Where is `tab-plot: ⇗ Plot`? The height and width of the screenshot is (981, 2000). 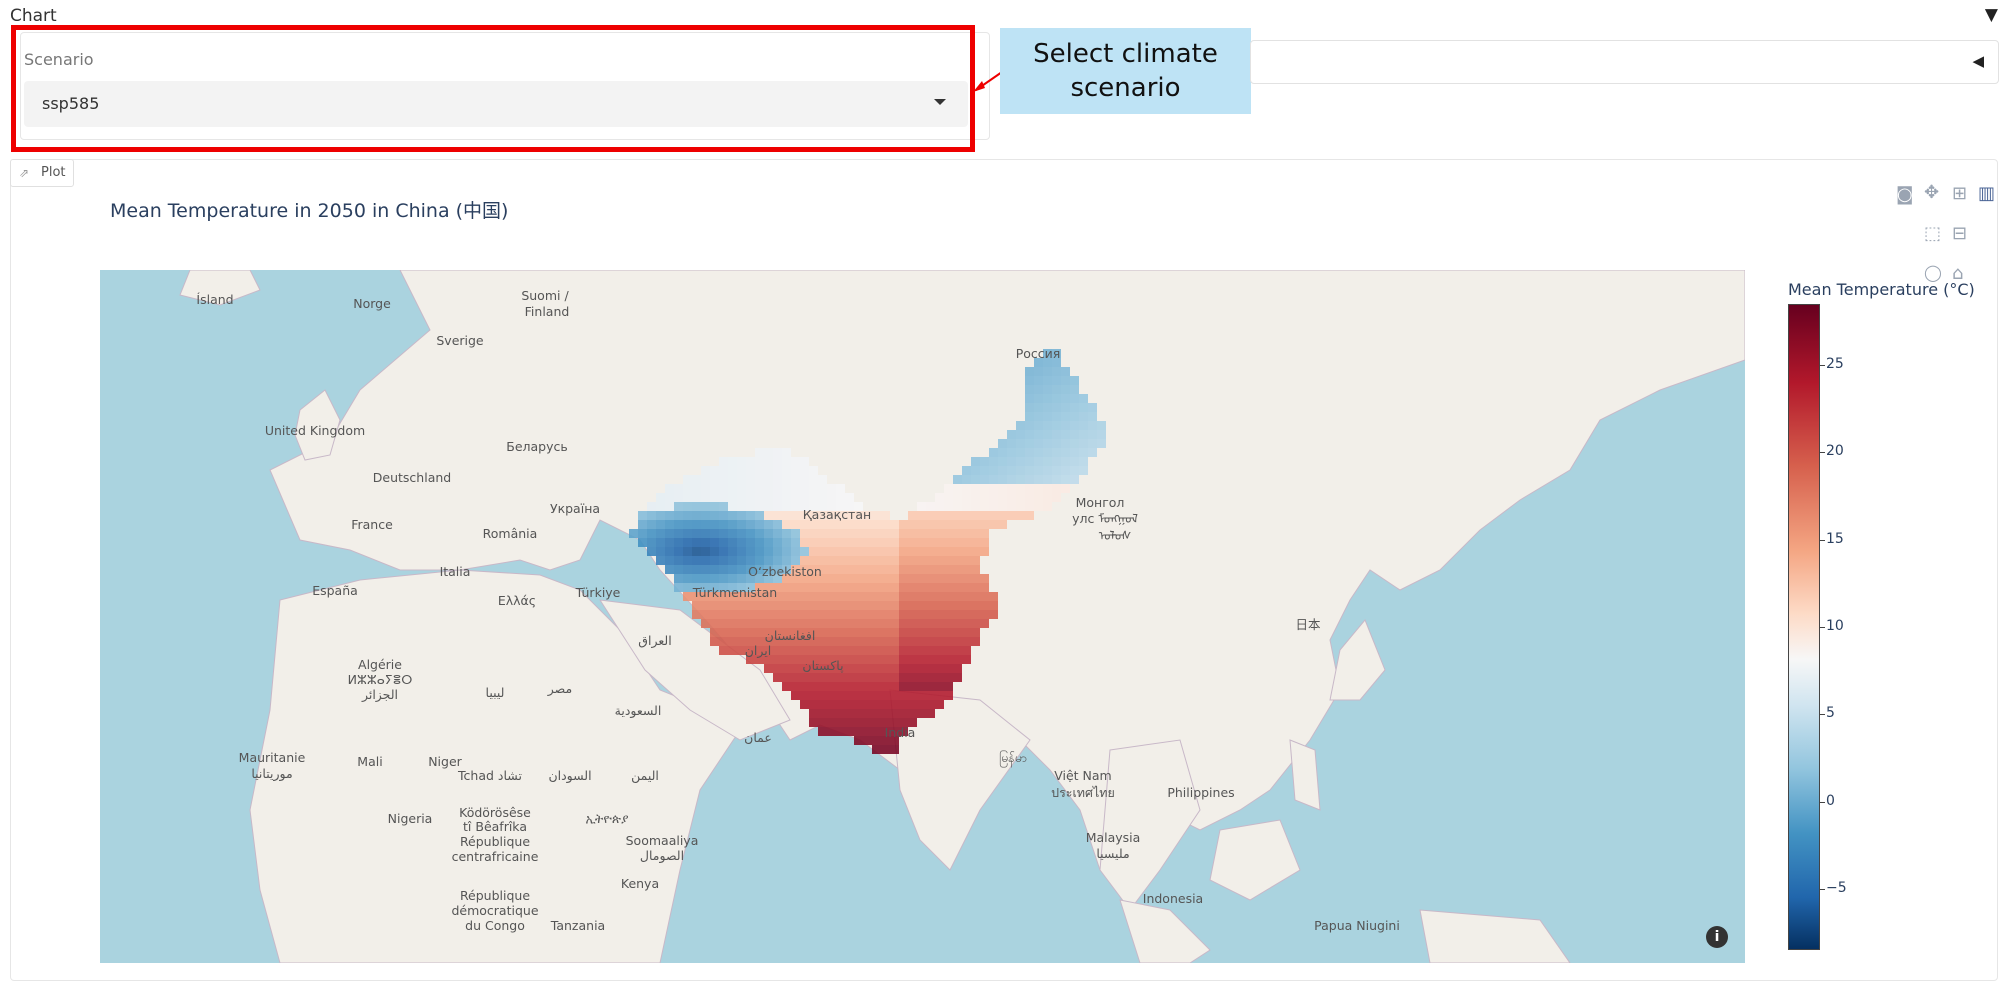
tab-plot: ⇗ Plot is located at coordinates (42, 173).